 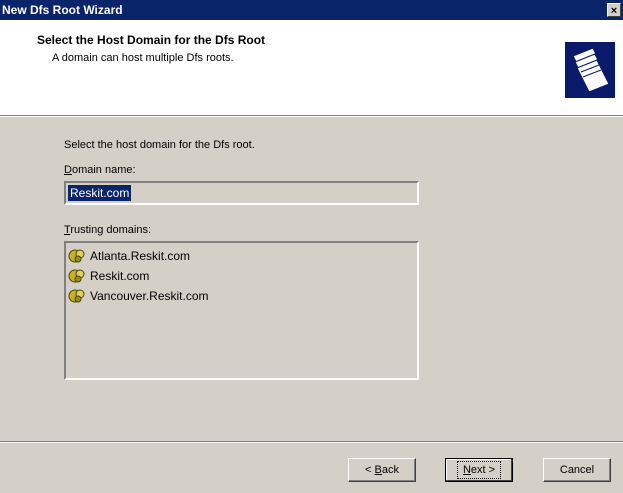 I want to click on footer-divider, so click(x=311, y=442).